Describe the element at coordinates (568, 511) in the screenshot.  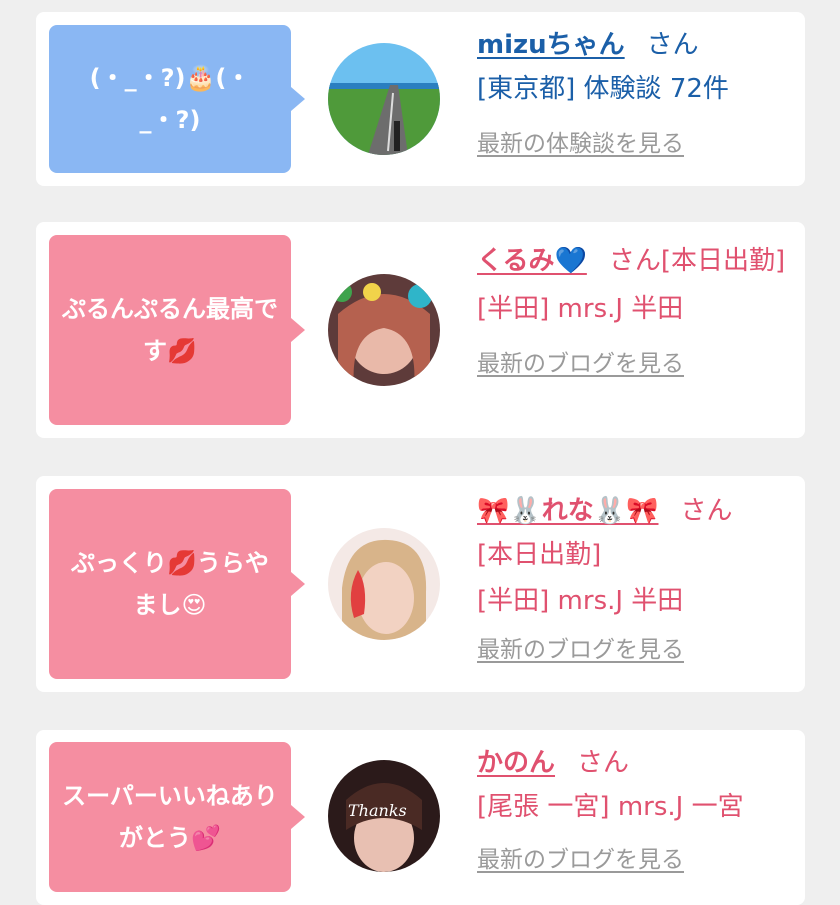
I see `girl-name-link: 🎀🐰れな🐰🎀` at that location.